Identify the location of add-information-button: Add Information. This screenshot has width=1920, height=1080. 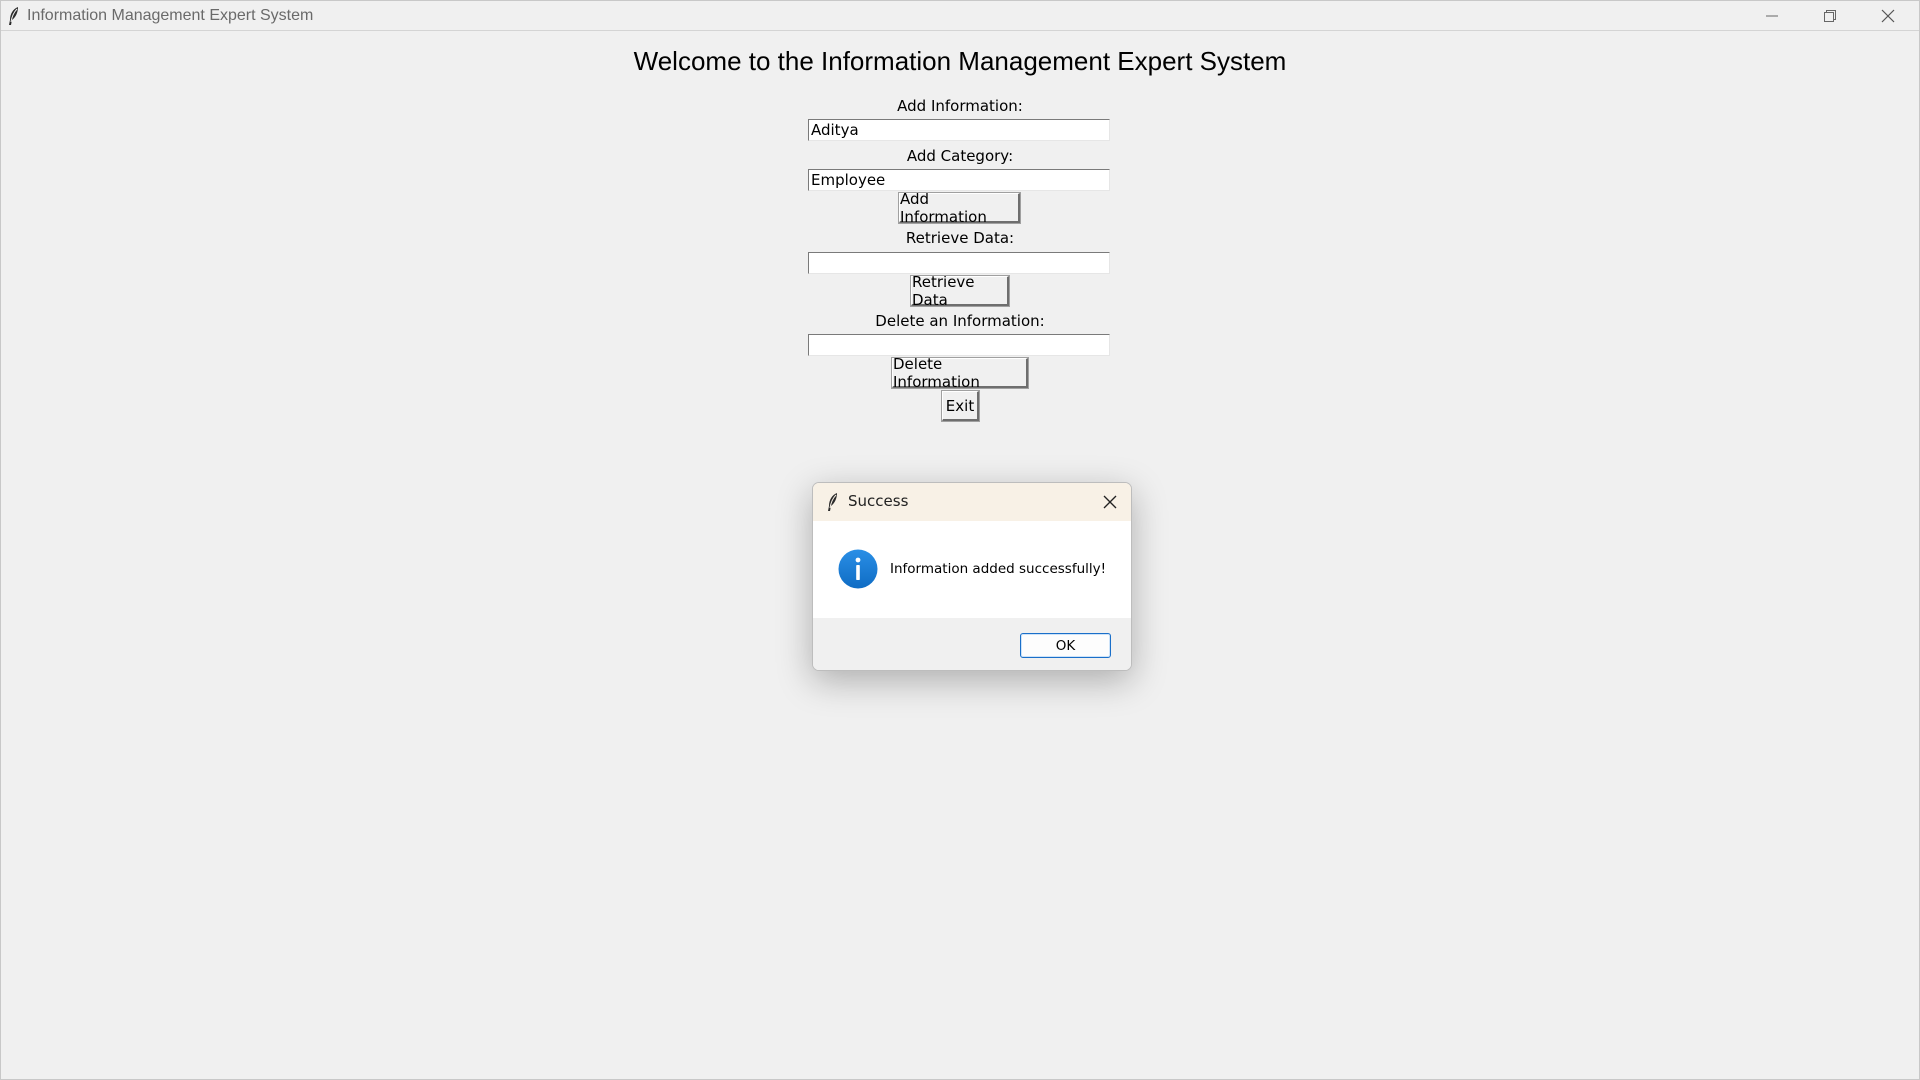
(959, 208).